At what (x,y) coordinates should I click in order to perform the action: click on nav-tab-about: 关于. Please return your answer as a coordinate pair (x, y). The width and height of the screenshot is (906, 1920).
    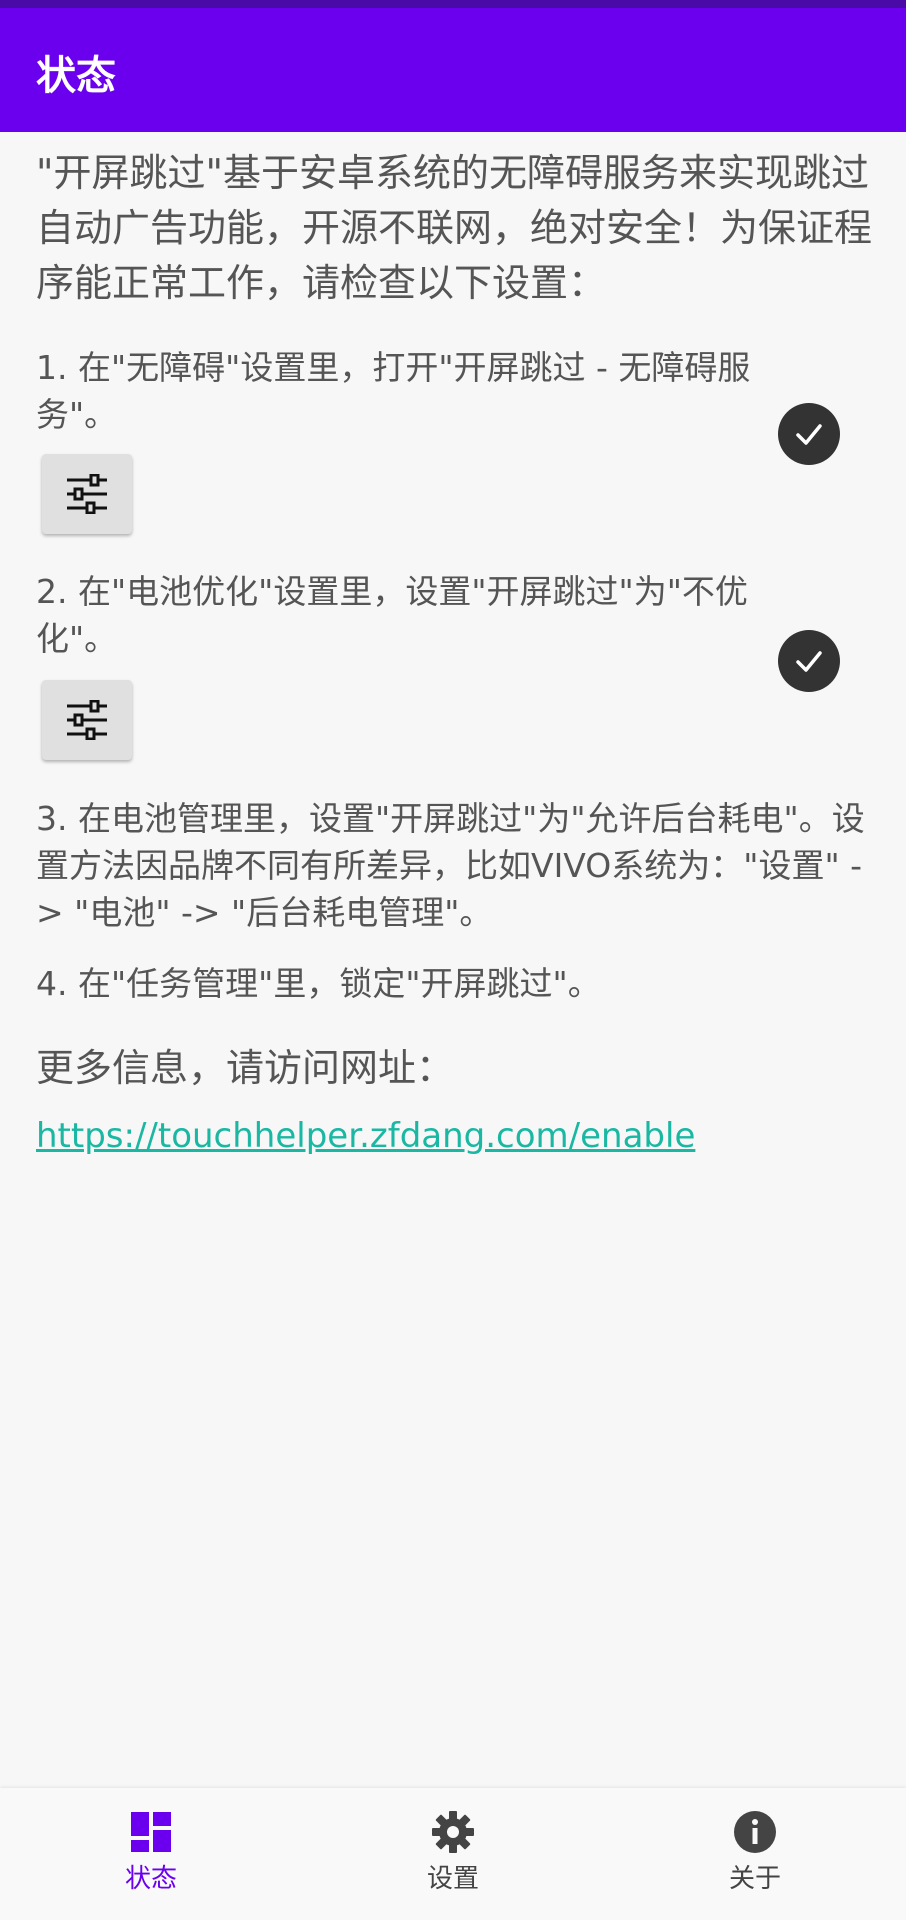
    Looking at the image, I should click on (755, 1854).